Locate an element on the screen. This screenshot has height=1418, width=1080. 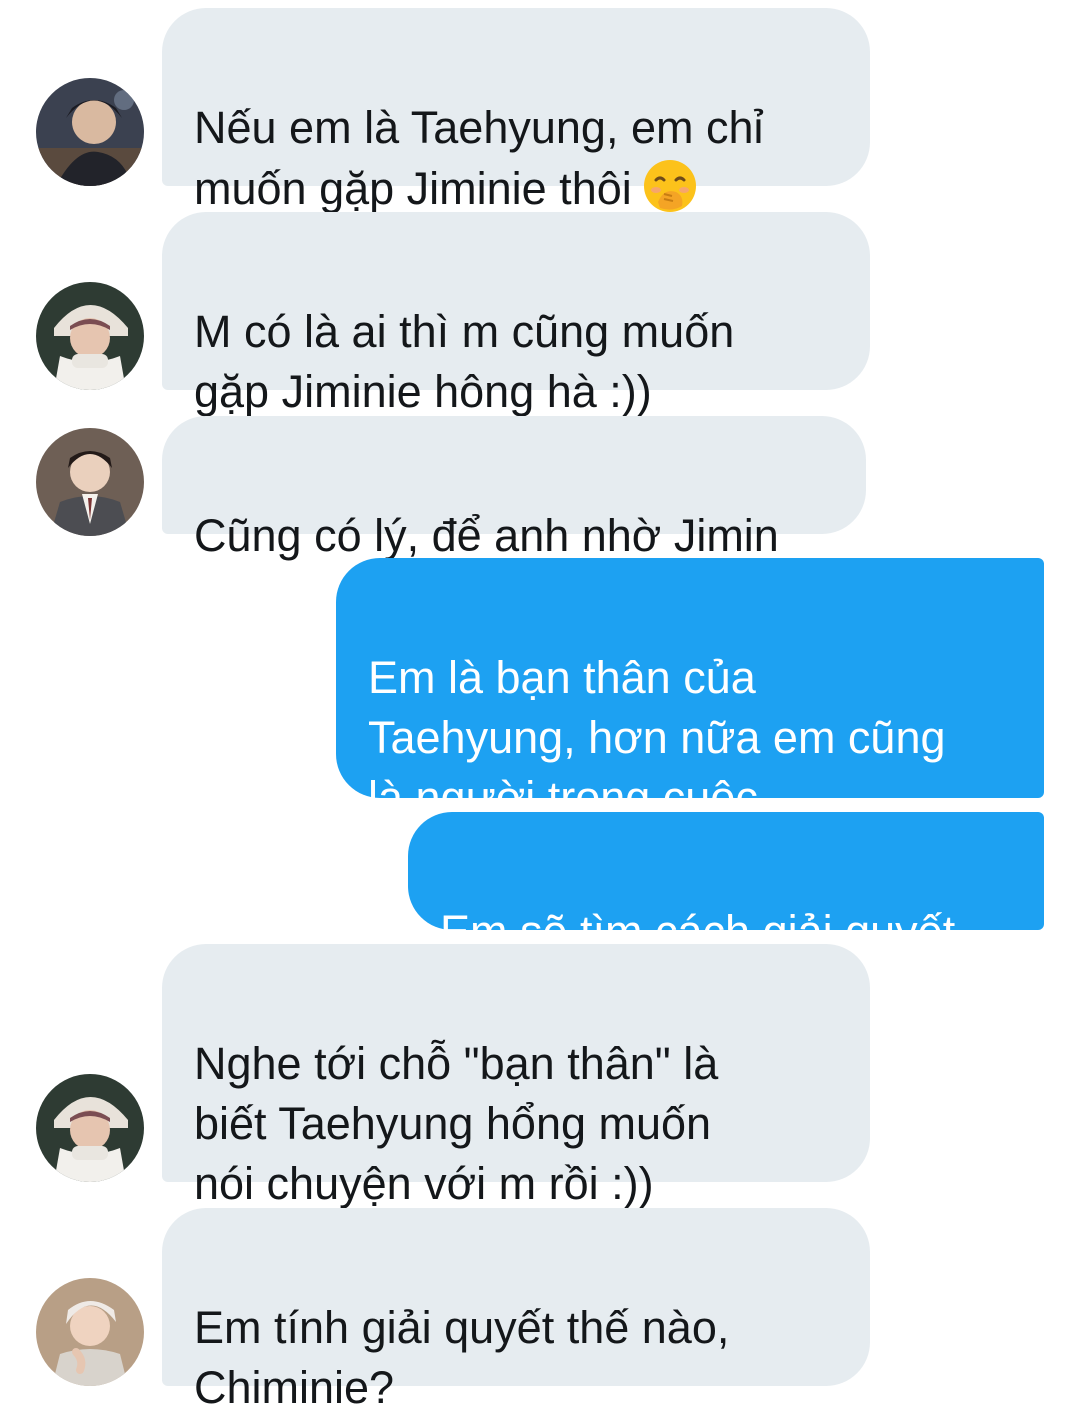
message-bubble-incoming: Cũng có lý, để anh nhờ Jimin is located at coordinates (514, 488).